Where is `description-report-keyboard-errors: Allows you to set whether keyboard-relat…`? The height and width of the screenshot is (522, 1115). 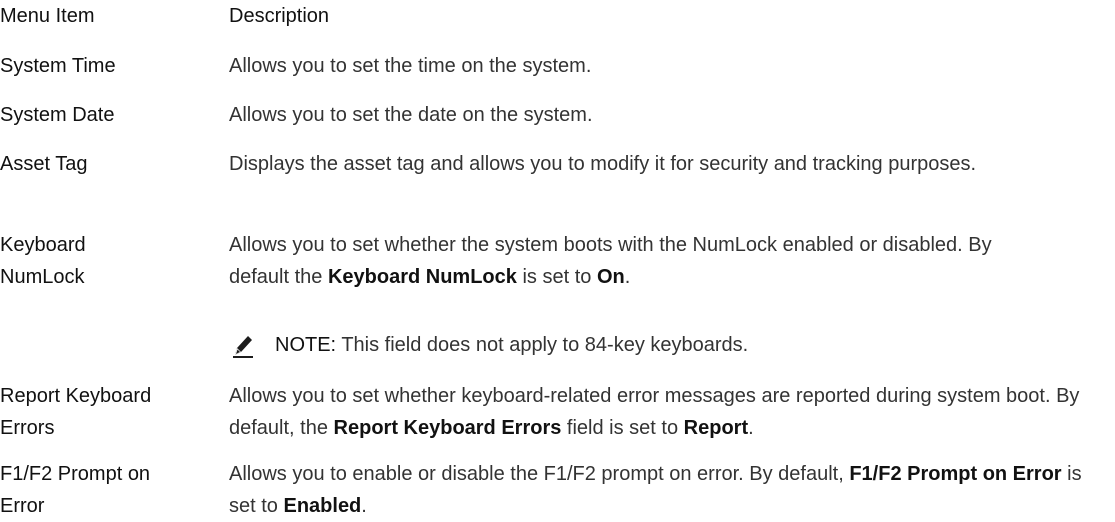
description-report-keyboard-errors: Allows you to set whether keyboard-relat… is located at coordinates (671, 412).